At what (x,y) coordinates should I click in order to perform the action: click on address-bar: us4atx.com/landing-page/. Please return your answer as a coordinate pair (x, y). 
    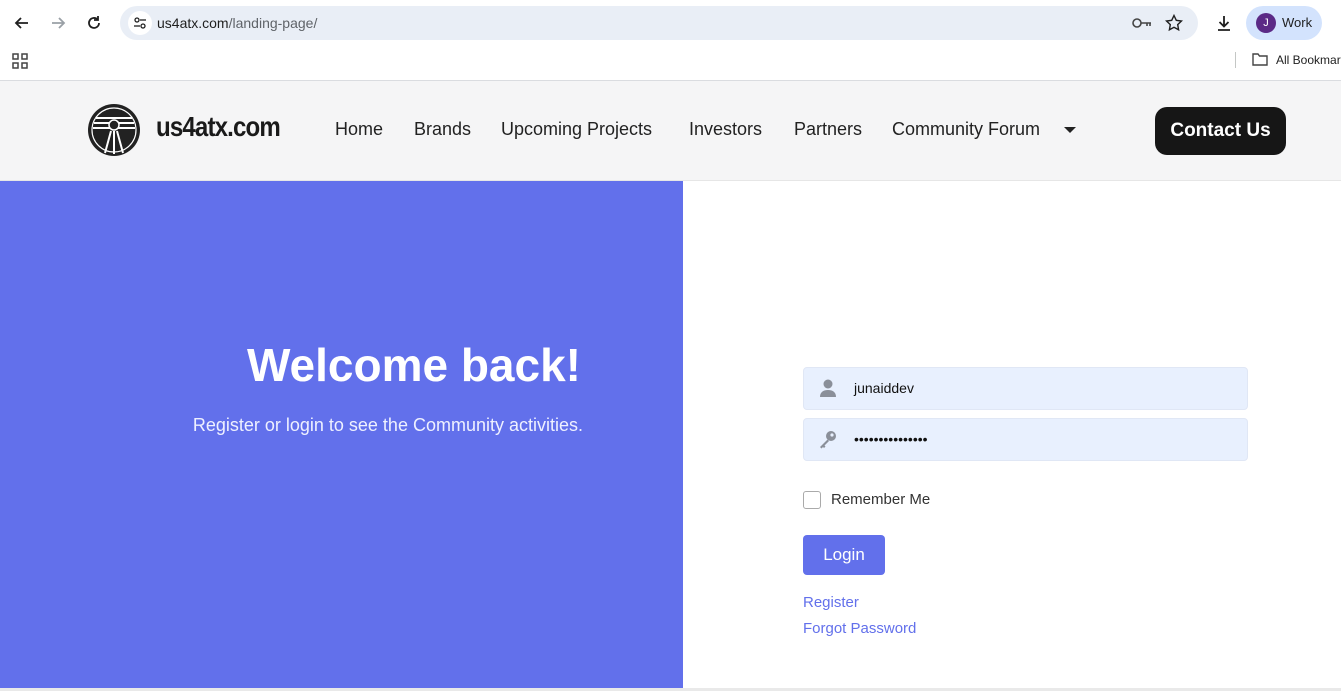
    Looking at the image, I should click on (659, 23).